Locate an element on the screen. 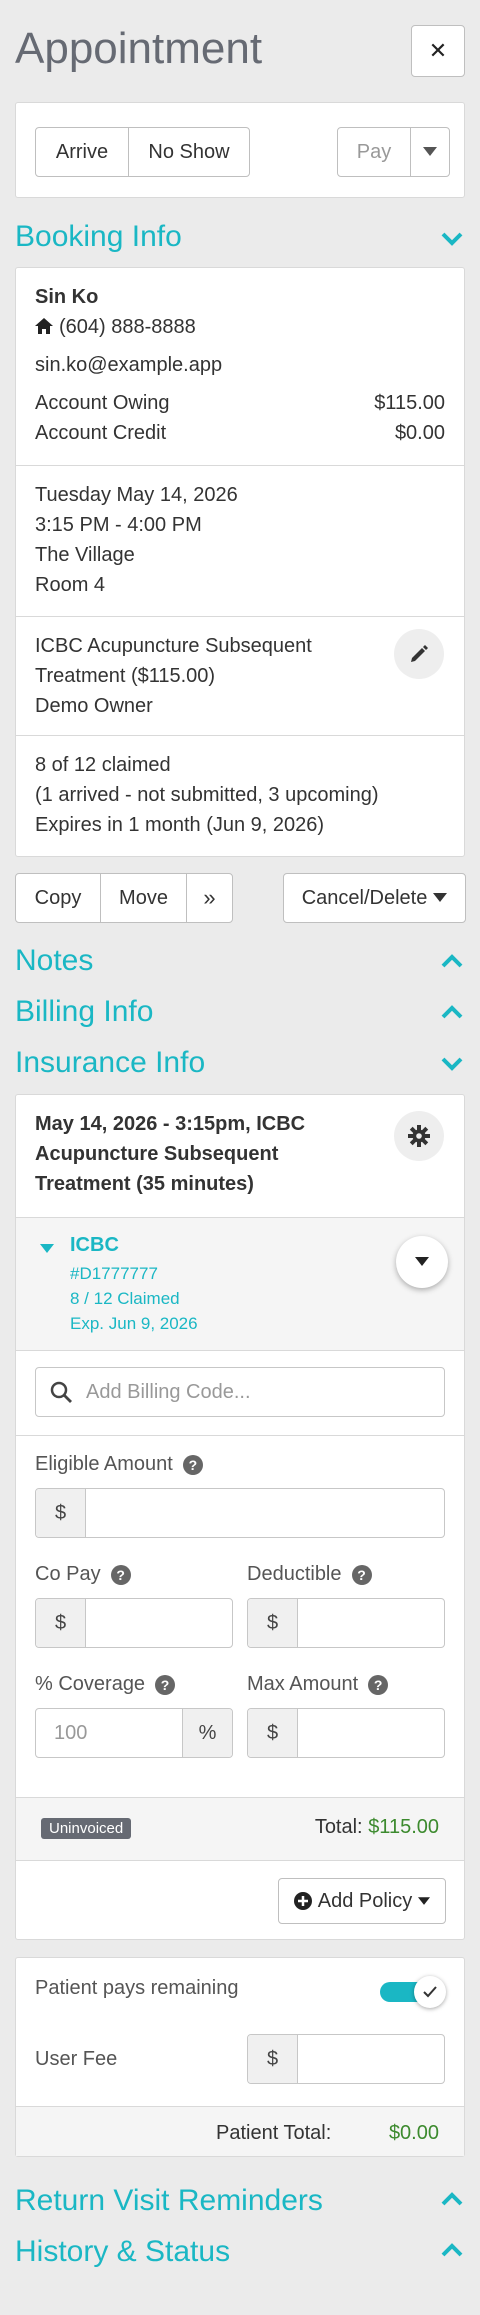 This screenshot has width=480, height=2315. eligible-amount-label: Eligible Amount? is located at coordinates (119, 1464).